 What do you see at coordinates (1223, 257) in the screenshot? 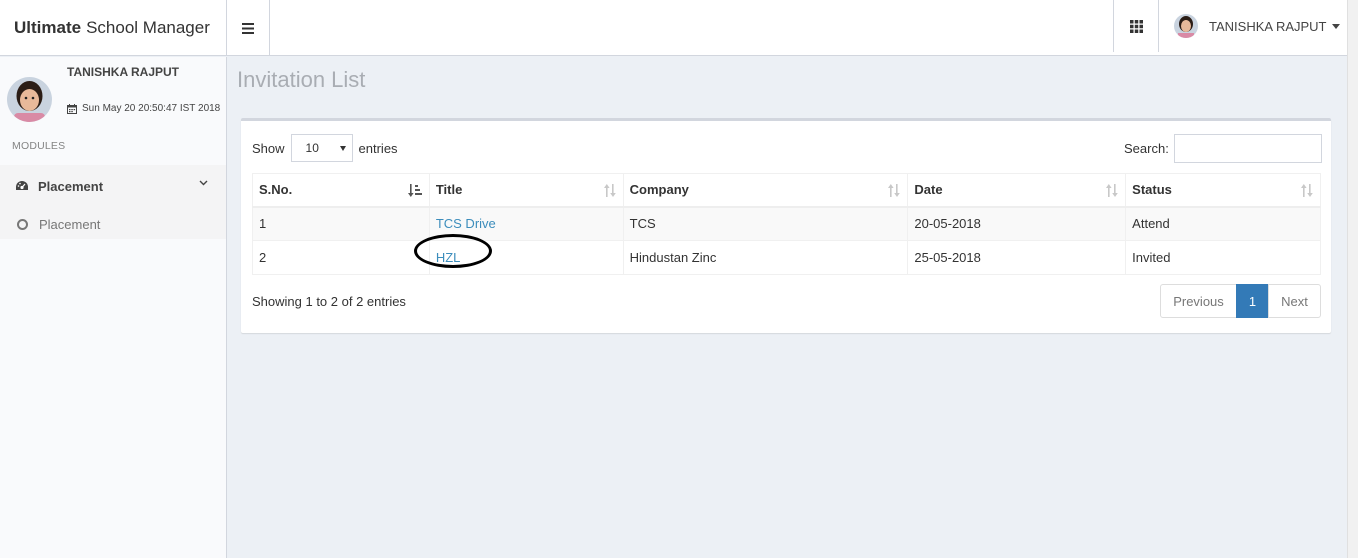
I see `cell-status: Invited` at bounding box center [1223, 257].